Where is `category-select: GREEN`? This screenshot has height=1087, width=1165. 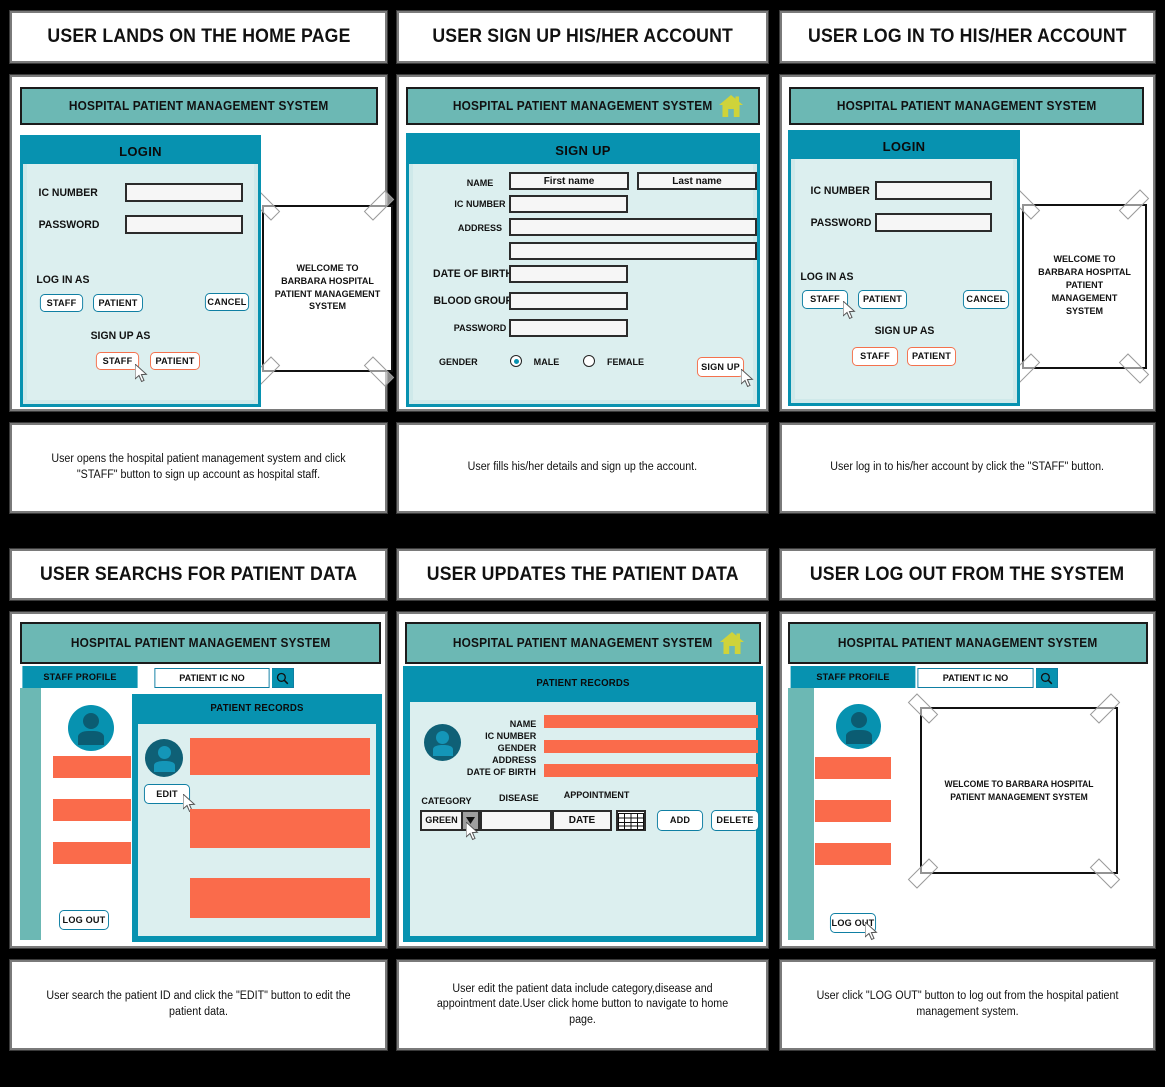 category-select: GREEN is located at coordinates (450, 820).